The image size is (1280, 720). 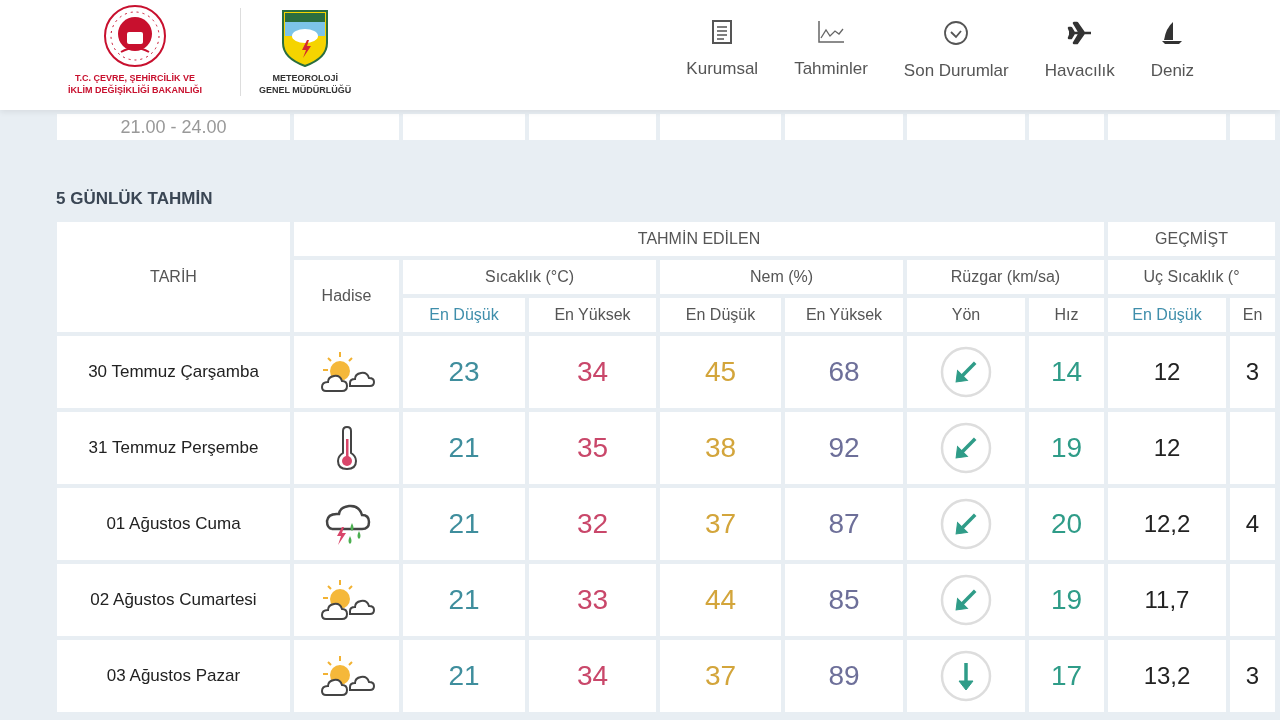 What do you see at coordinates (1167, 523) in the screenshot?
I see `table-cell: 12,2` at bounding box center [1167, 523].